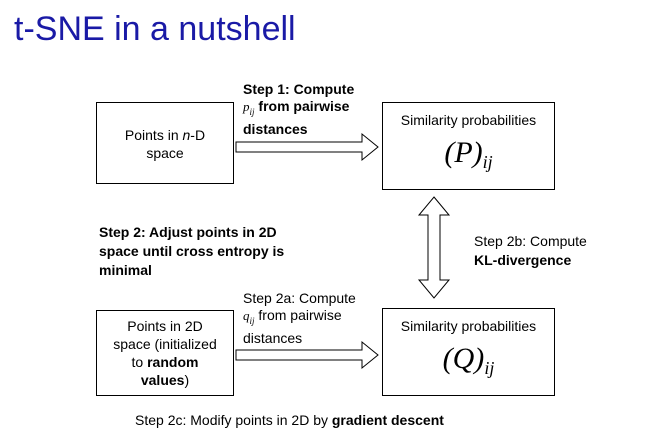 The height and width of the screenshot is (445, 645). I want to click on step1-arrow, so click(307, 147).